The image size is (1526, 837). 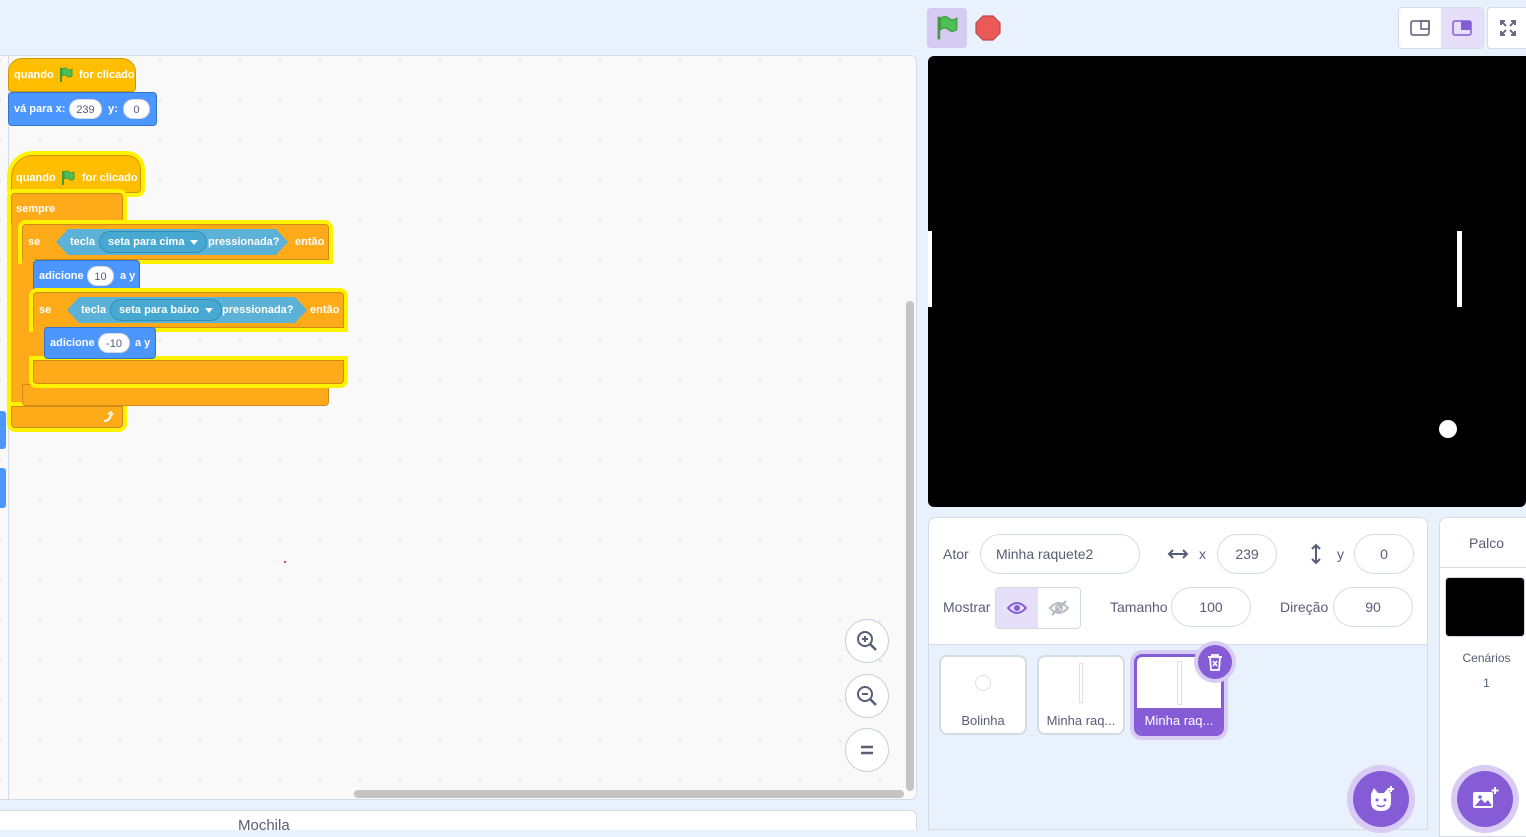 What do you see at coordinates (1373, 607) in the screenshot?
I see `direction-field: 90` at bounding box center [1373, 607].